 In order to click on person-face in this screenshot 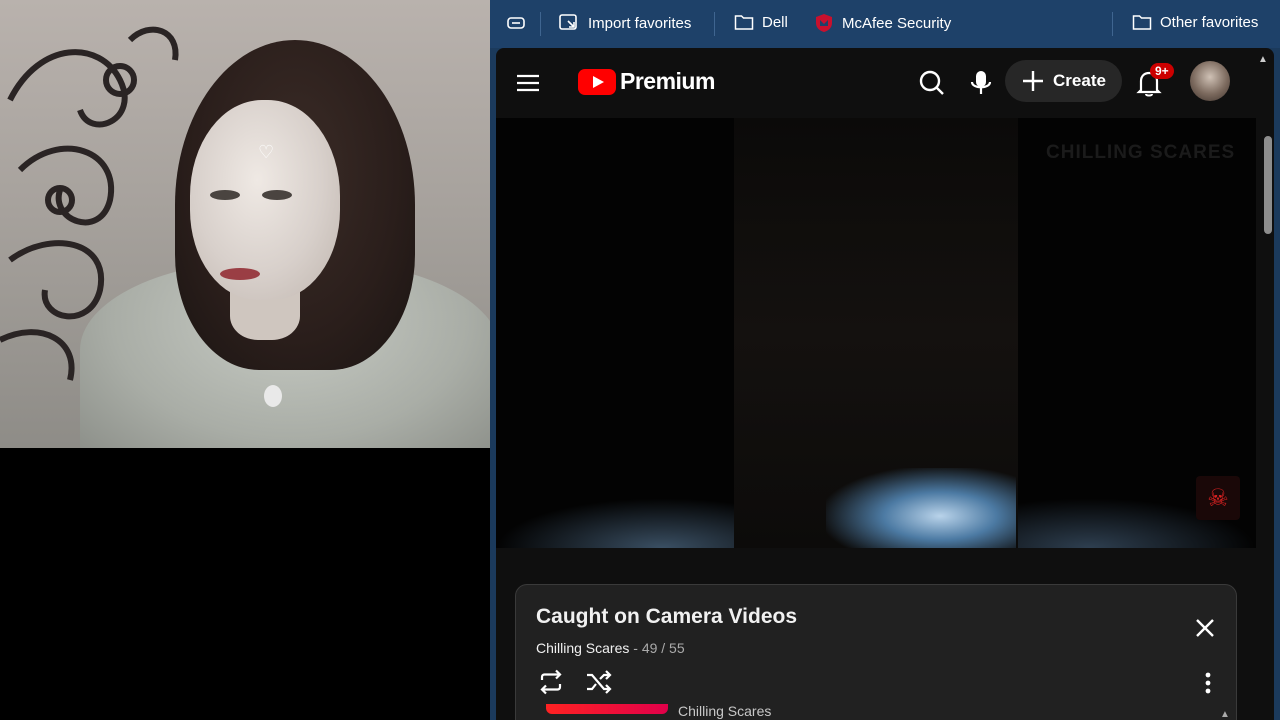, I will do `click(265, 200)`.